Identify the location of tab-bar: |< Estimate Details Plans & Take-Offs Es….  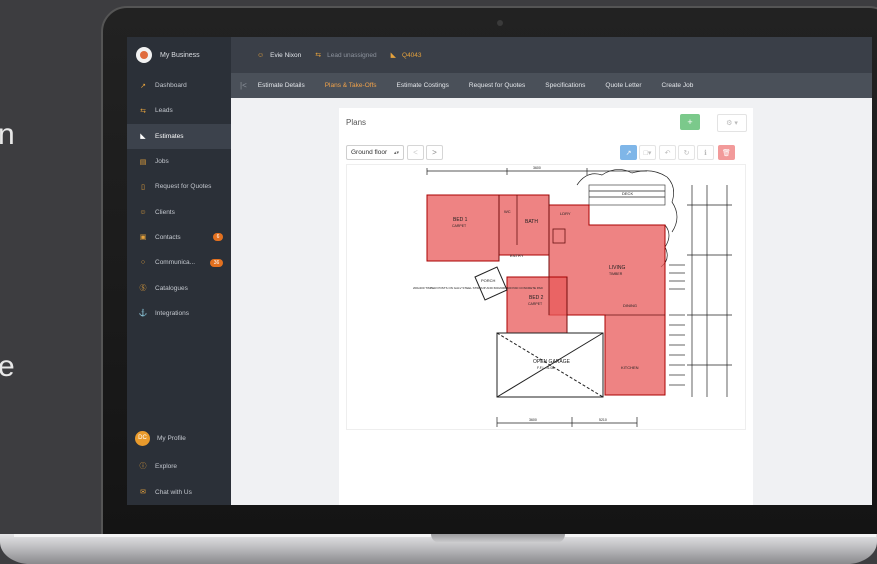
(551, 85).